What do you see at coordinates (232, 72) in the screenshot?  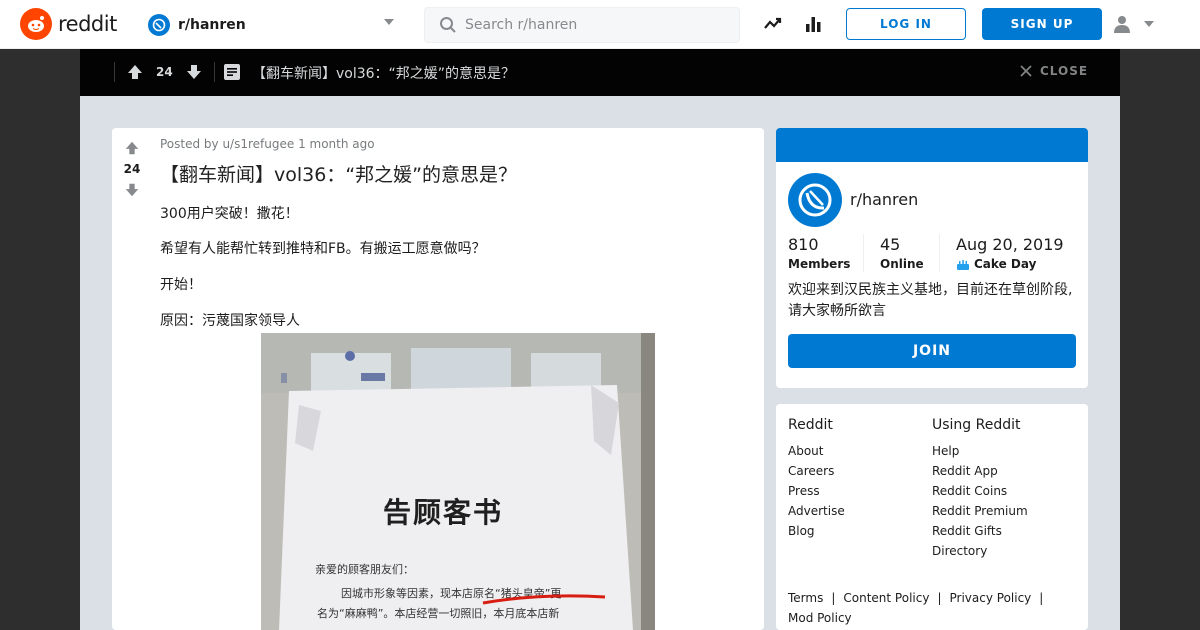 I see `post-text-icon` at bounding box center [232, 72].